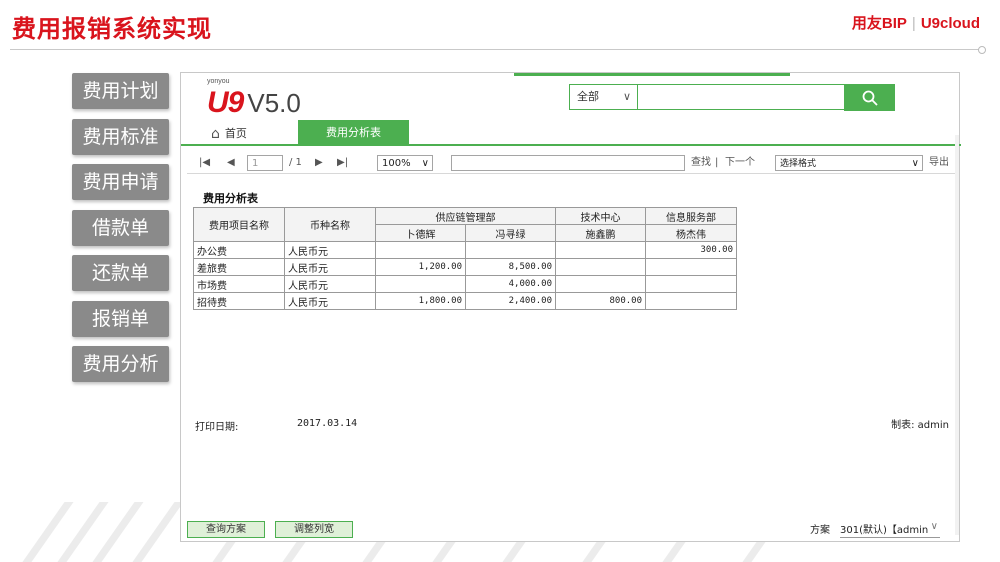 This screenshot has height=562, width=1000. Describe the element at coordinates (327, 423) in the screenshot. I see `print-date-value: 2017.03.14` at that location.